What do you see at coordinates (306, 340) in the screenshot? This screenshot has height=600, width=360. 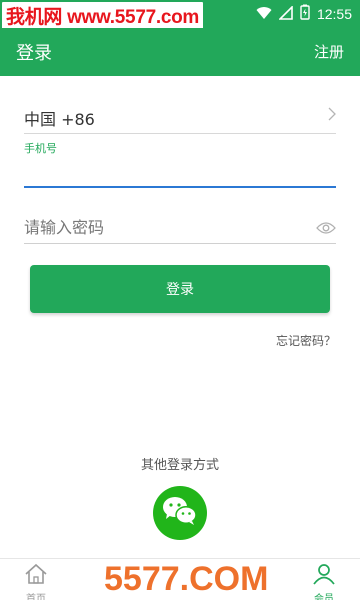 I see `forgot-password-link: 忘记密码？` at bounding box center [306, 340].